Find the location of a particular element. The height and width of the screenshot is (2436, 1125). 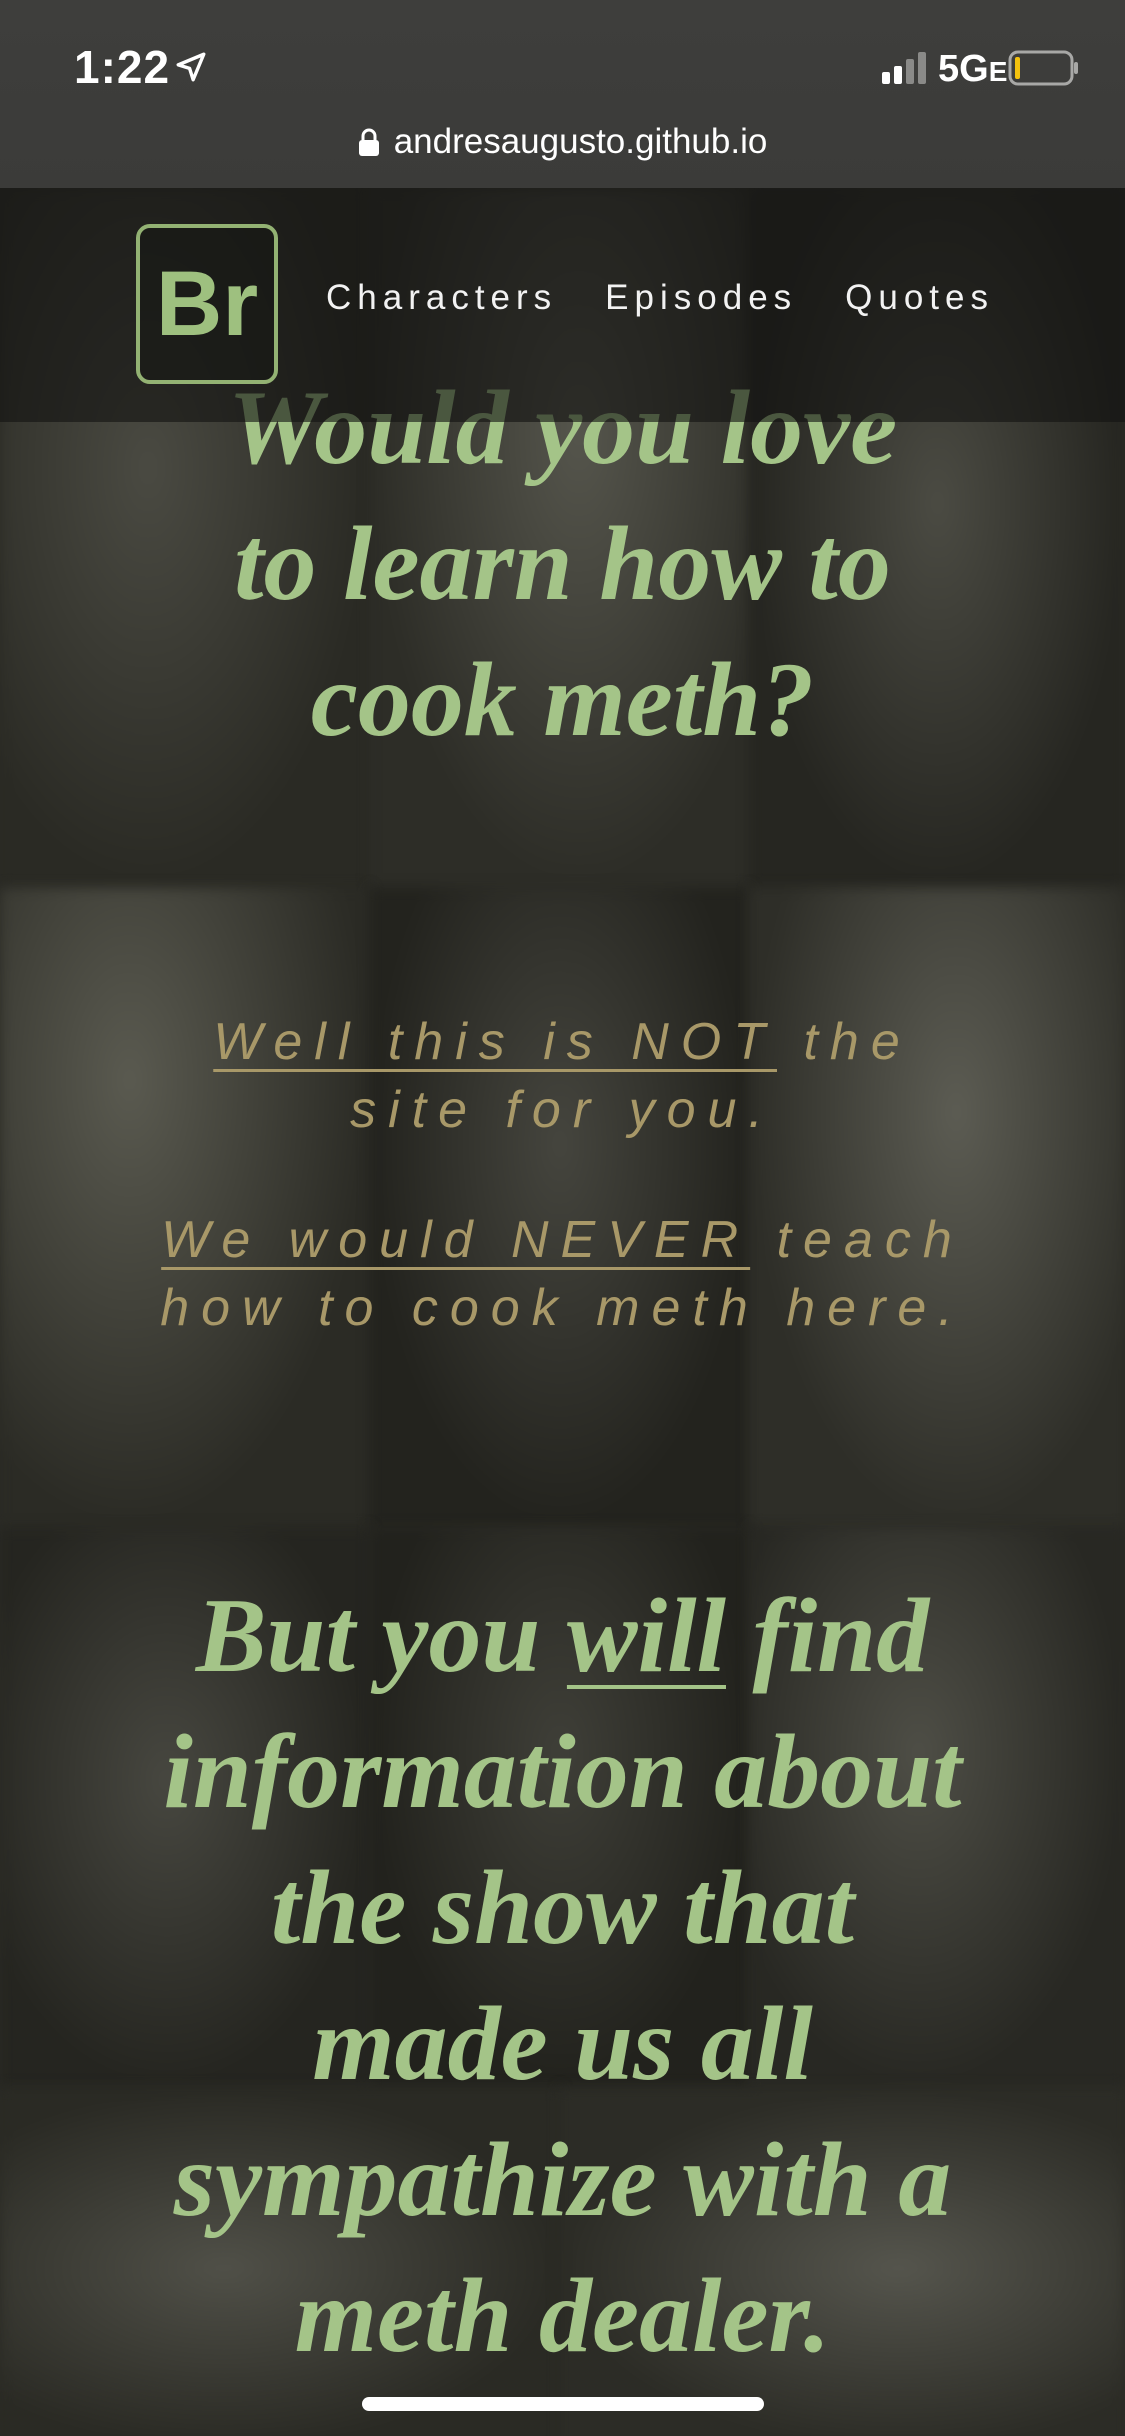

nav-links: Characters Episodes Quotes is located at coordinates (660, 298).